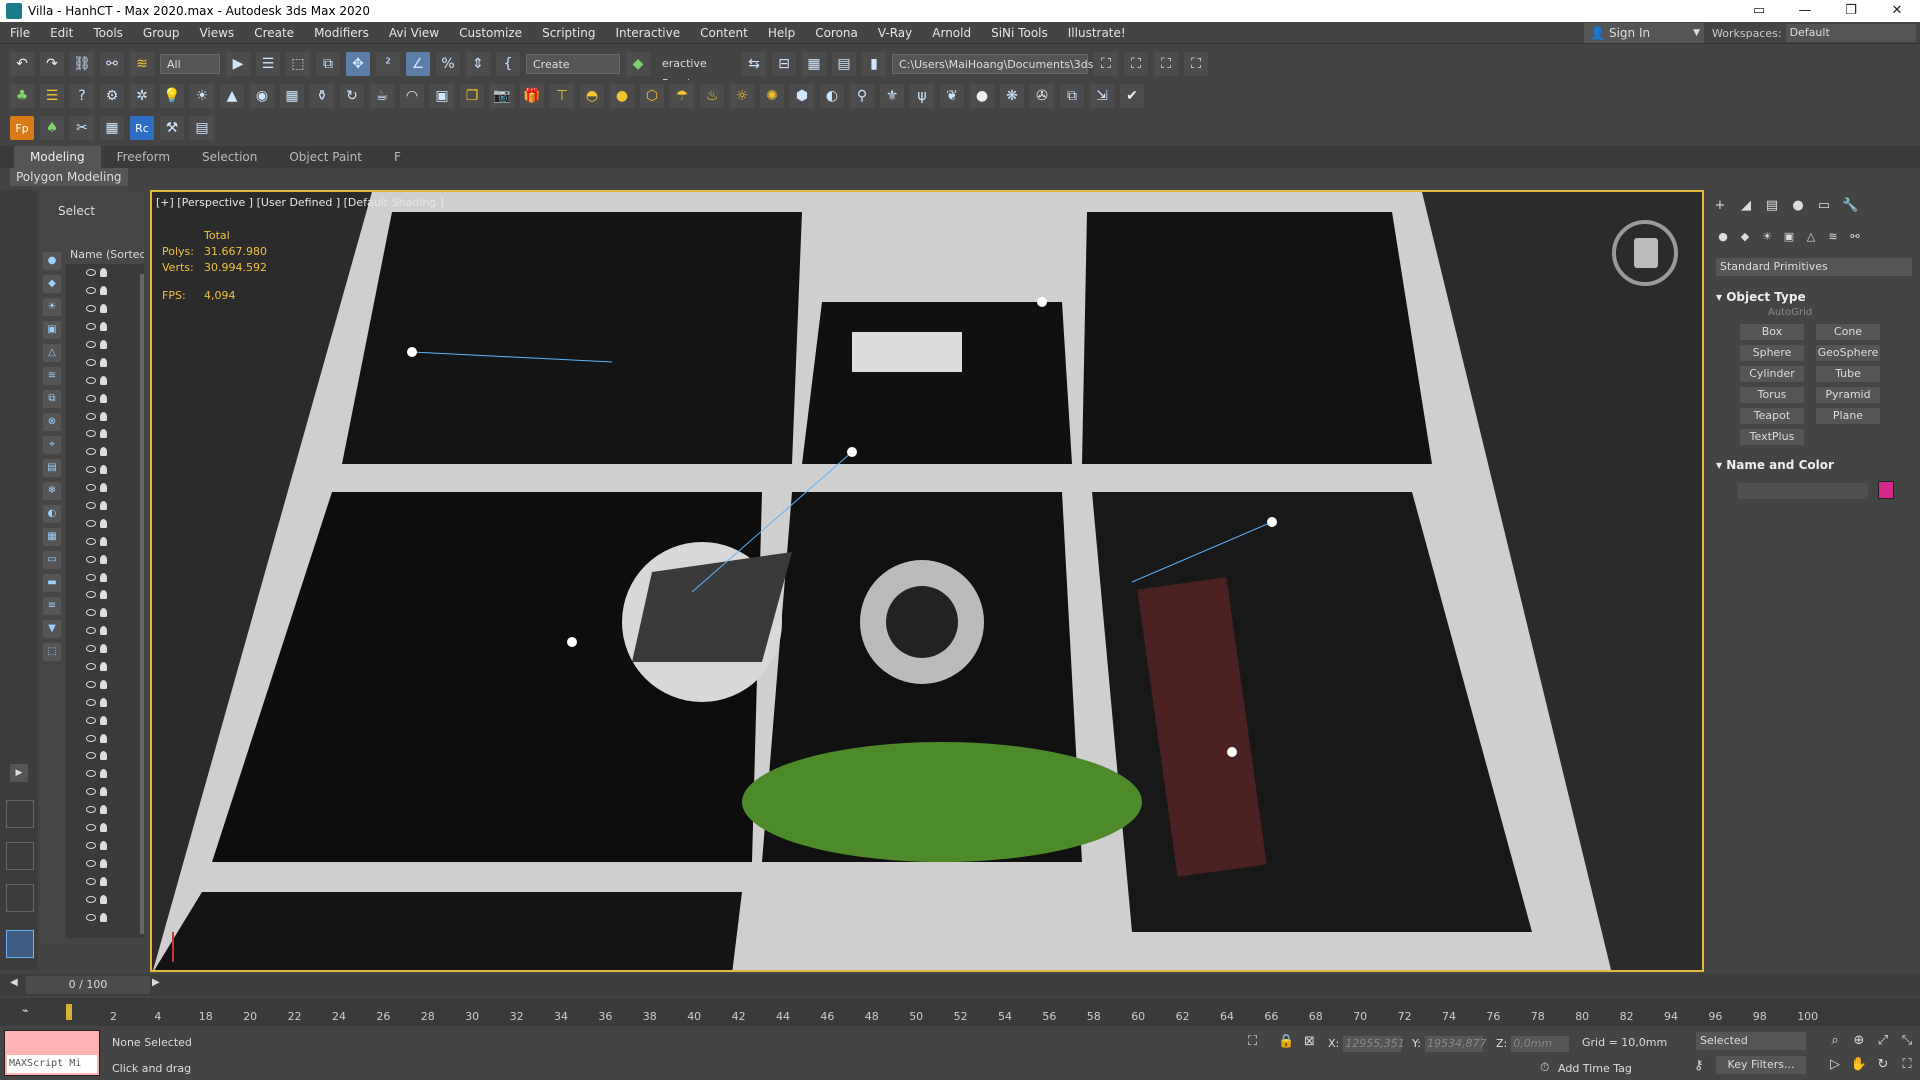 This screenshot has width=1920, height=1080. Describe the element at coordinates (1699, 1065) in the screenshot. I see `set-key-icon: ⚷` at that location.